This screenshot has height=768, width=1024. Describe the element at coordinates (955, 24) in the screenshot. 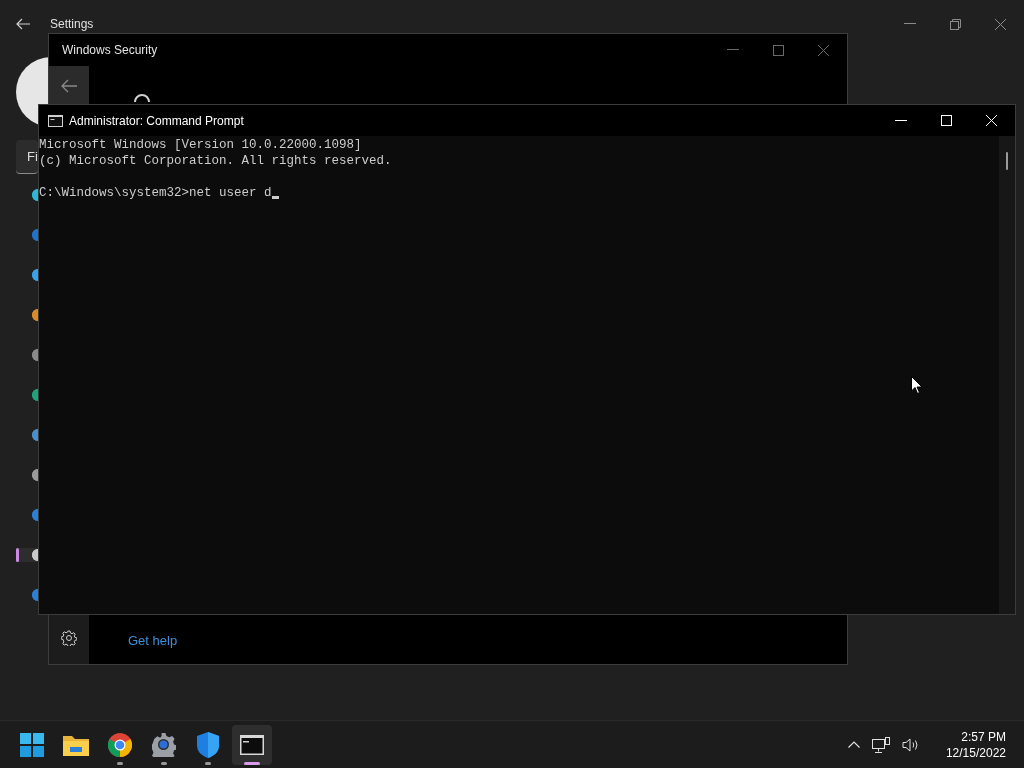

I see `restore-icon` at that location.